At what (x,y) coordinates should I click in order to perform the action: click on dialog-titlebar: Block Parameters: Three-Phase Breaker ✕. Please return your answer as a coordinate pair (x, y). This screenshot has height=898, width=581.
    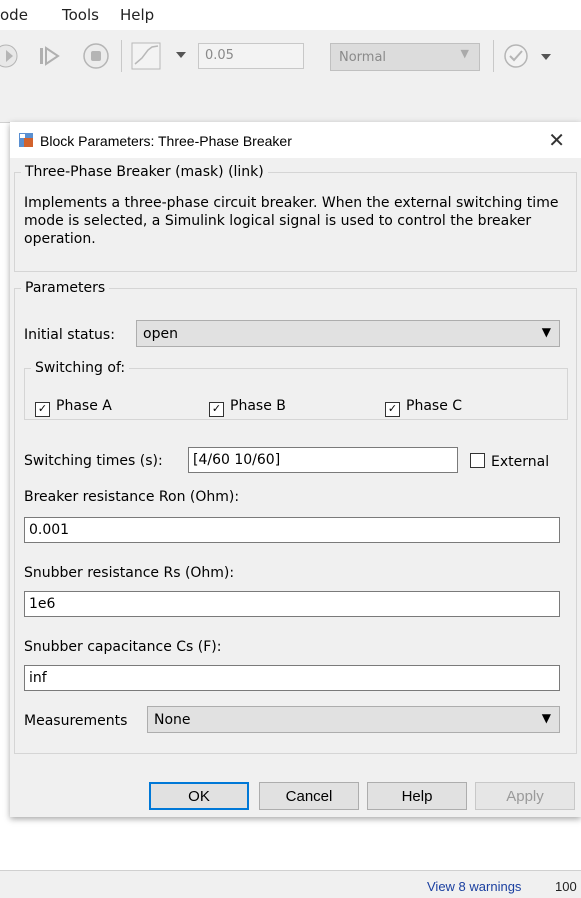
    Looking at the image, I should click on (295, 140).